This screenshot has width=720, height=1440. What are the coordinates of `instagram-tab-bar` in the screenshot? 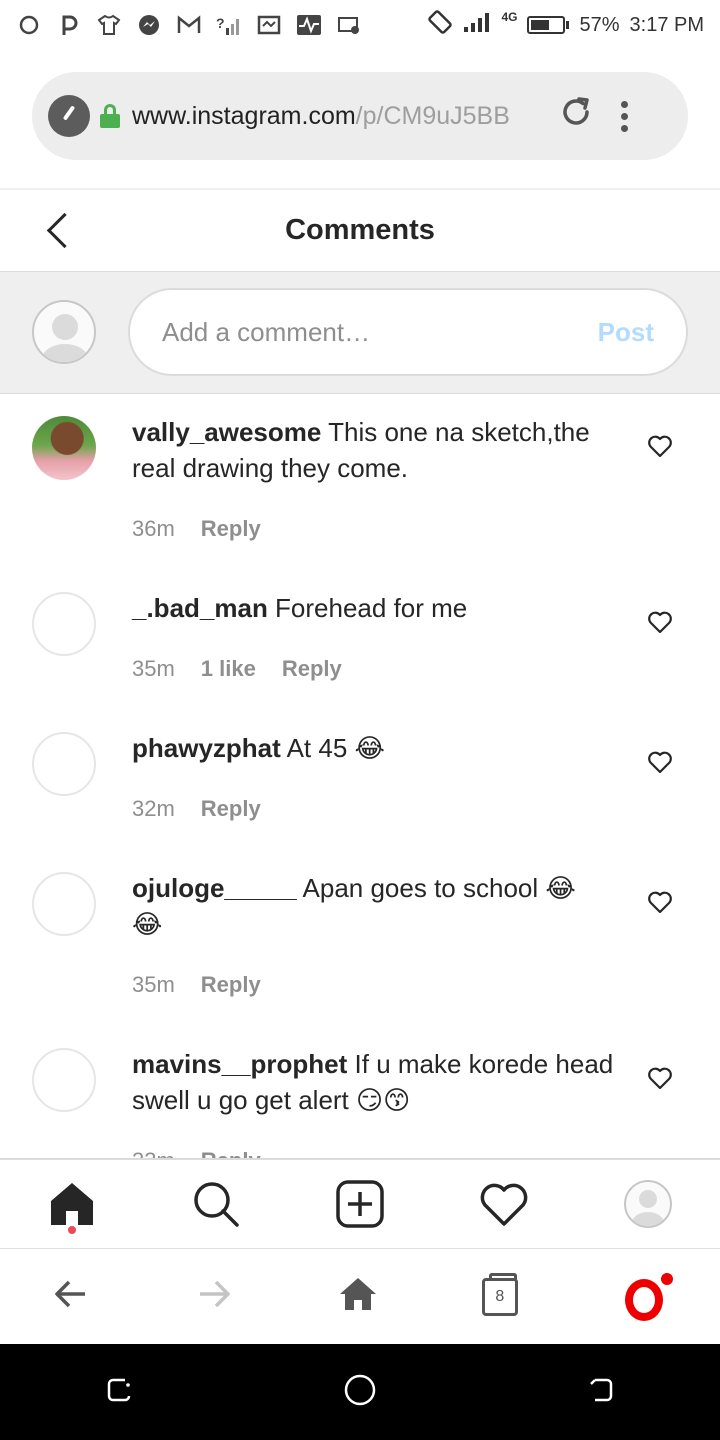 It's located at (360, 1203).